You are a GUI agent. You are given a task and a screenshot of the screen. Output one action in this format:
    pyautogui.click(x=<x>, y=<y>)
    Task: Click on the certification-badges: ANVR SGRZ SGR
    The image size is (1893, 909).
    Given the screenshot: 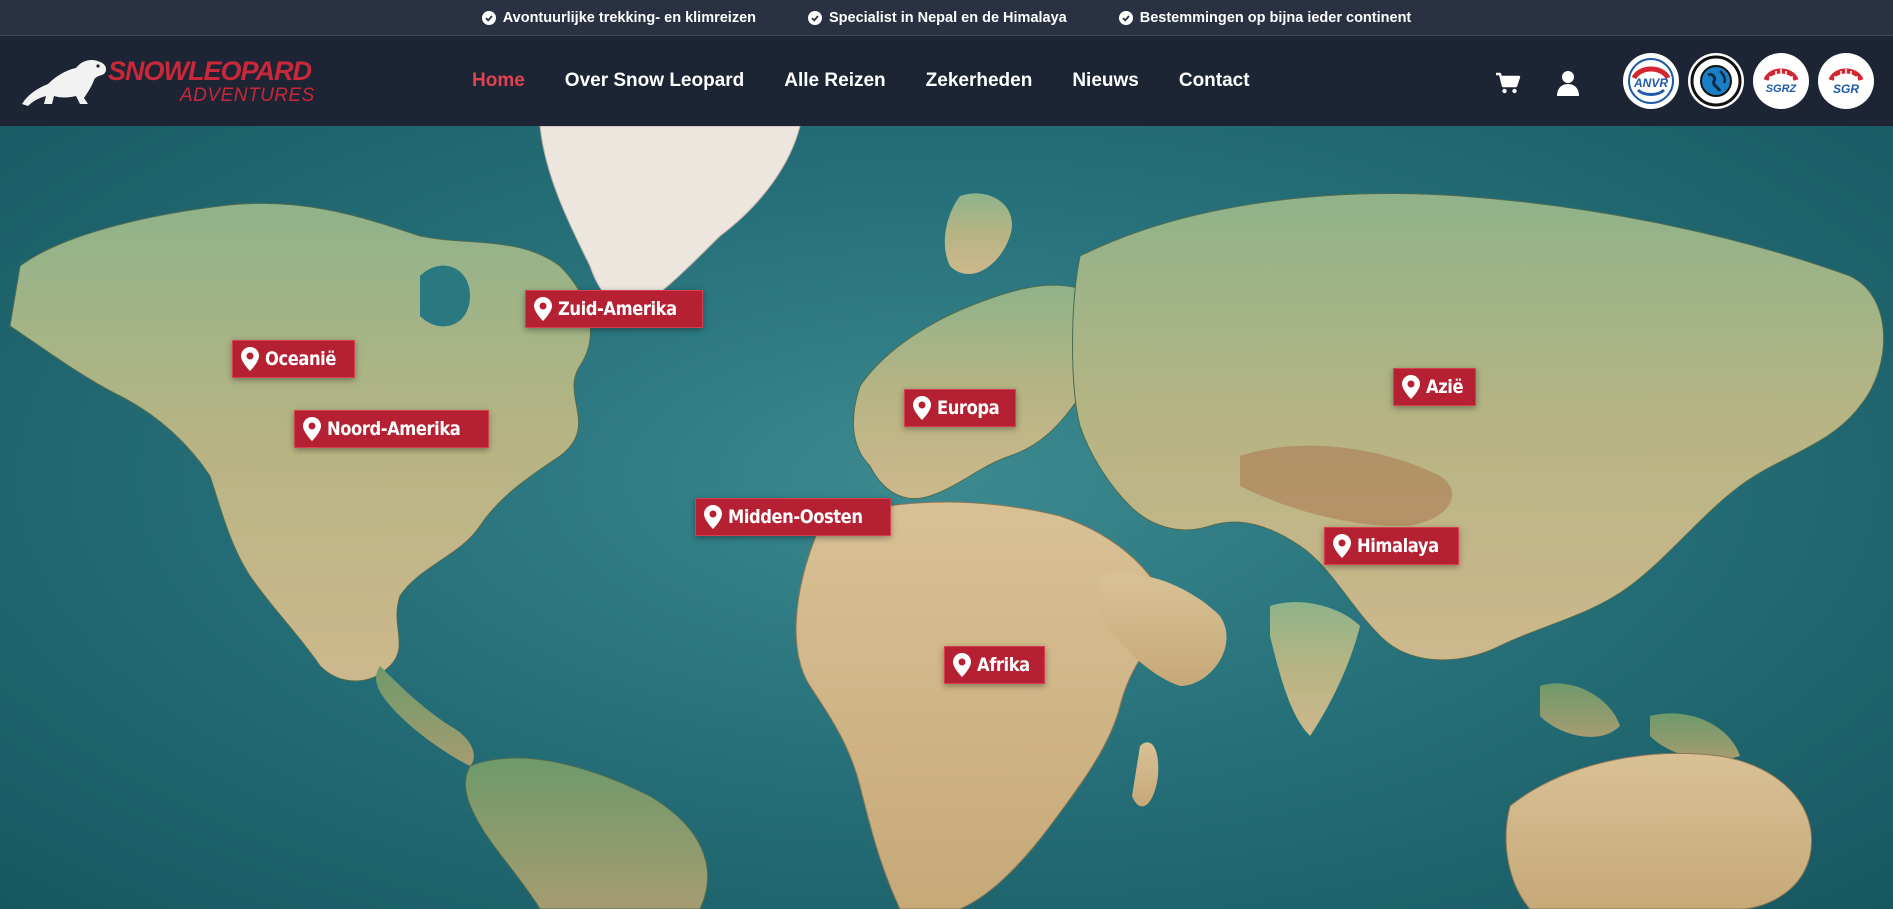 What is the action you would take?
    pyautogui.click(x=1748, y=81)
    